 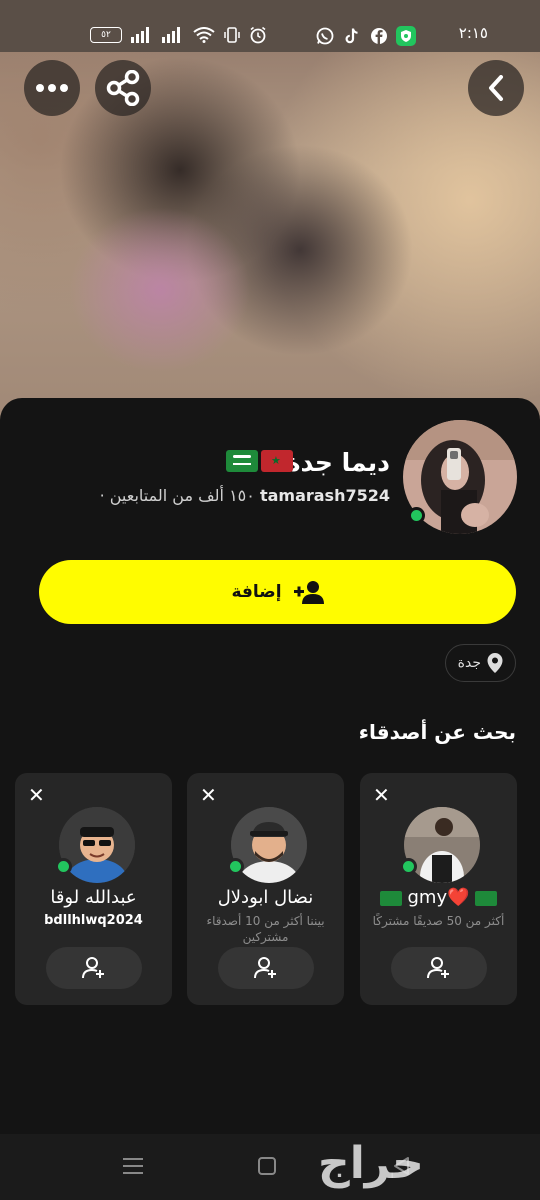 I want to click on location-chip: جدة, so click(x=480, y=663).